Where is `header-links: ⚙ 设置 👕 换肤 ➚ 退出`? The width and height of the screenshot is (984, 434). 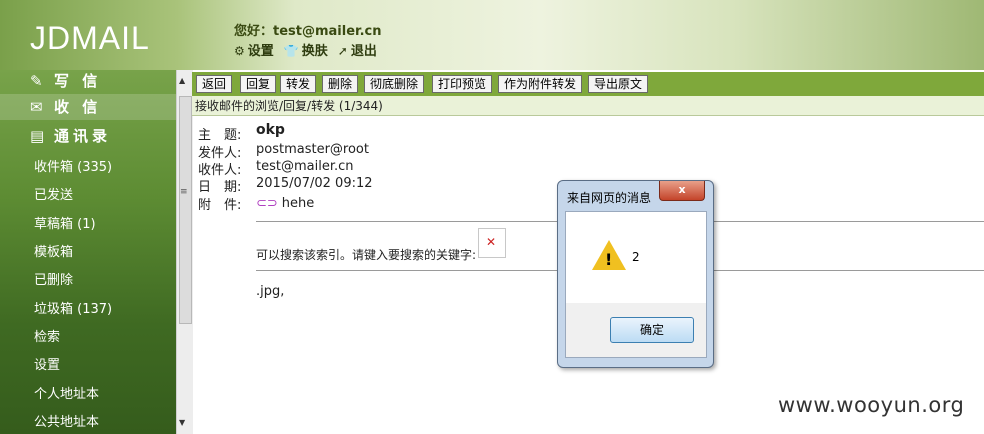 header-links: ⚙ 设置 👕 换肤 ➚ 退出 is located at coordinates (305, 49).